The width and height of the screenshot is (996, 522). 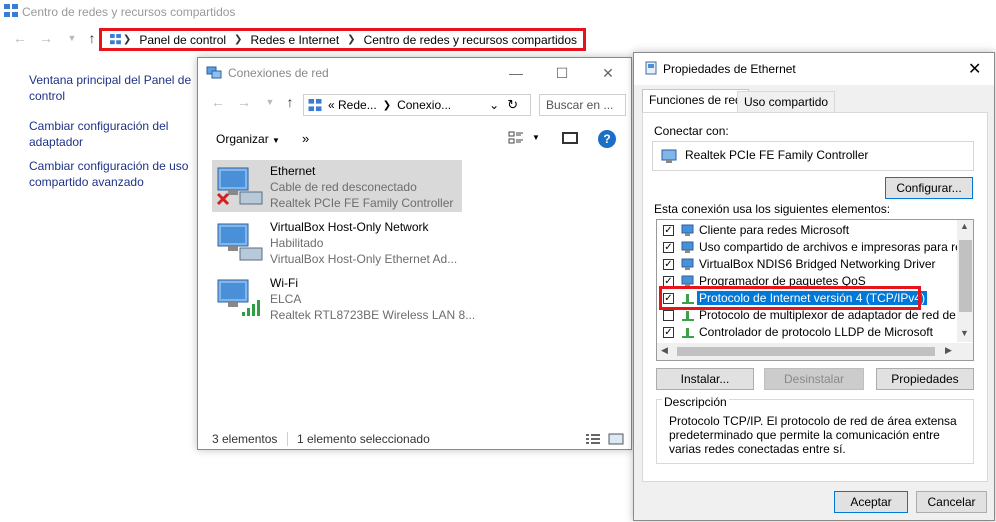 I want to click on item-count: 3 elementos, so click(x=245, y=439).